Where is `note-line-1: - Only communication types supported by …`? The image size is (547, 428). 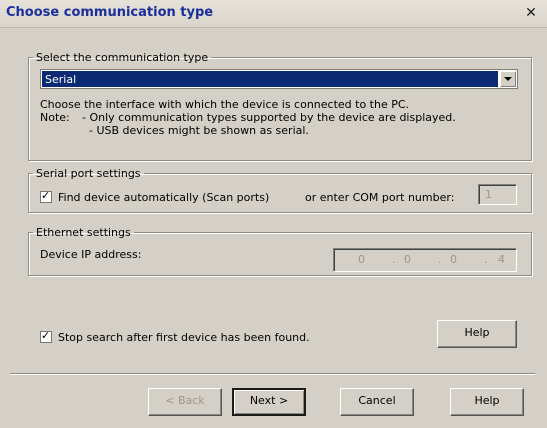 note-line-1: - Only communication types supported by … is located at coordinates (269, 117).